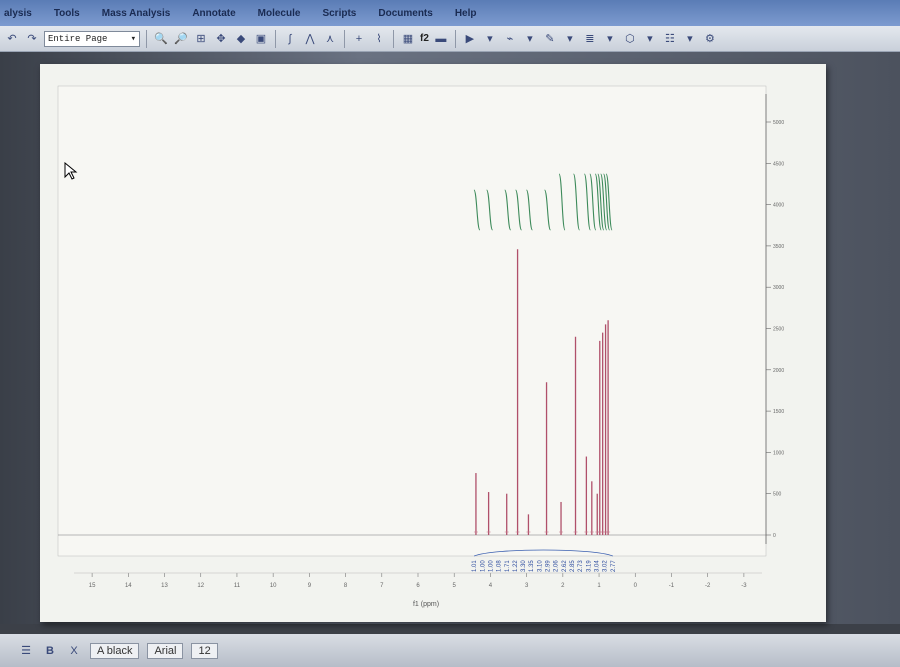 This screenshot has height=667, width=900. I want to click on arrow-icon: ▶, so click(470, 39).